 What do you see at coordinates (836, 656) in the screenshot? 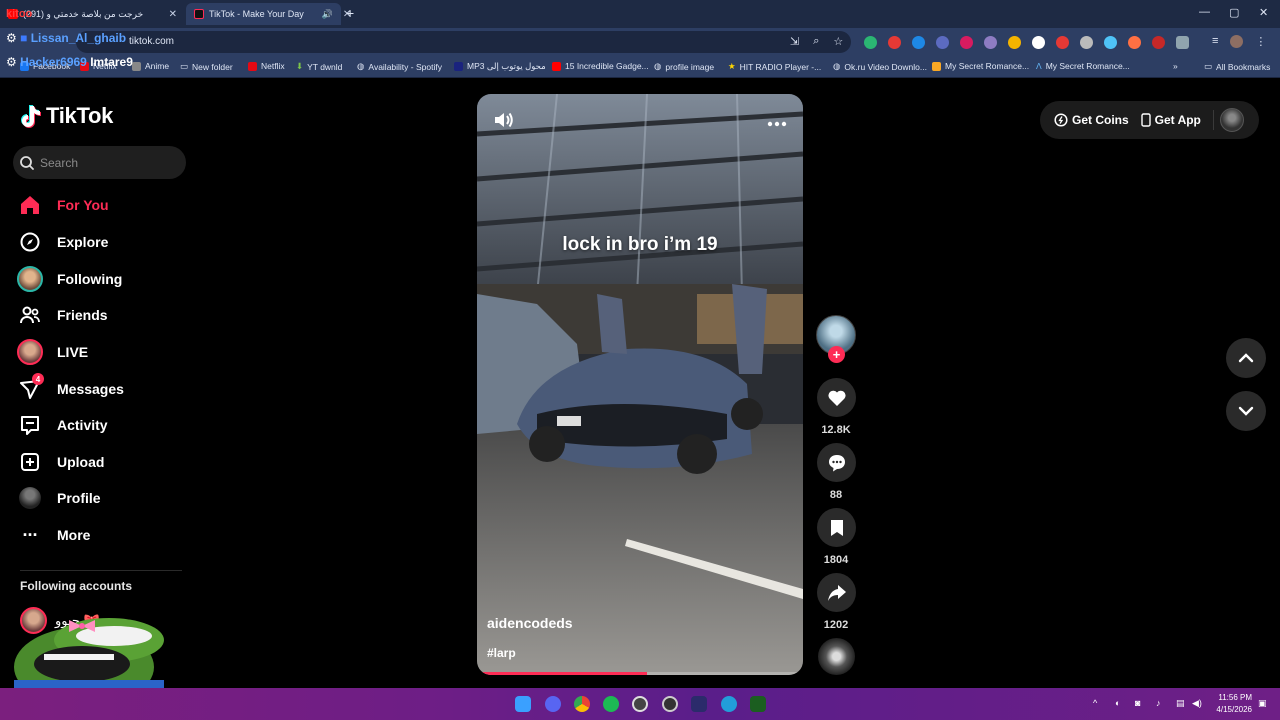
I see `music-disc-icon` at bounding box center [836, 656].